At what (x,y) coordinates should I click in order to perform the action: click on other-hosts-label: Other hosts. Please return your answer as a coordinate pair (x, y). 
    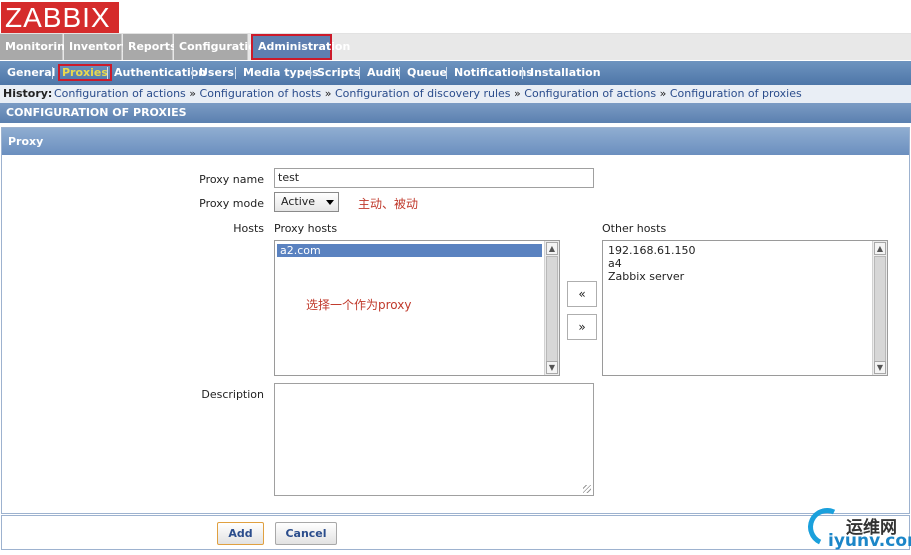
    Looking at the image, I should click on (634, 228).